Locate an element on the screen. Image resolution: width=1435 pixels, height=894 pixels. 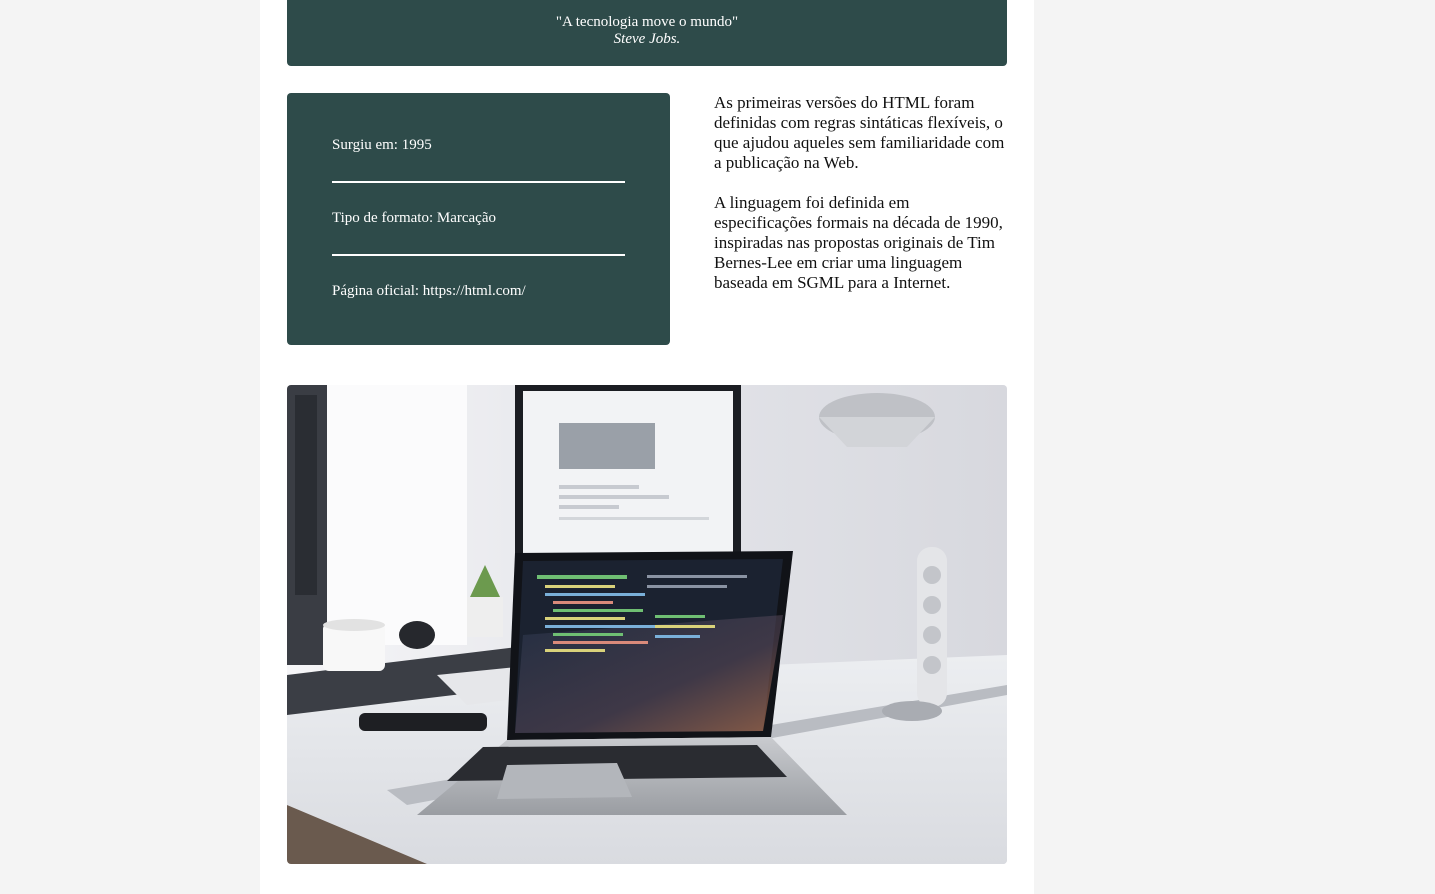
format-type: Tipo de formato: Marcação is located at coordinates (414, 218).